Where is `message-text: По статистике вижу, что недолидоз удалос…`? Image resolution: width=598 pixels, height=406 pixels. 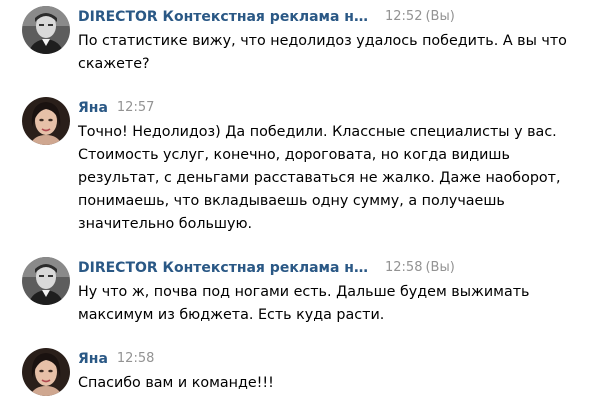
message-text: По статистике вижу, что недолидоз удалос… is located at coordinates (322, 52).